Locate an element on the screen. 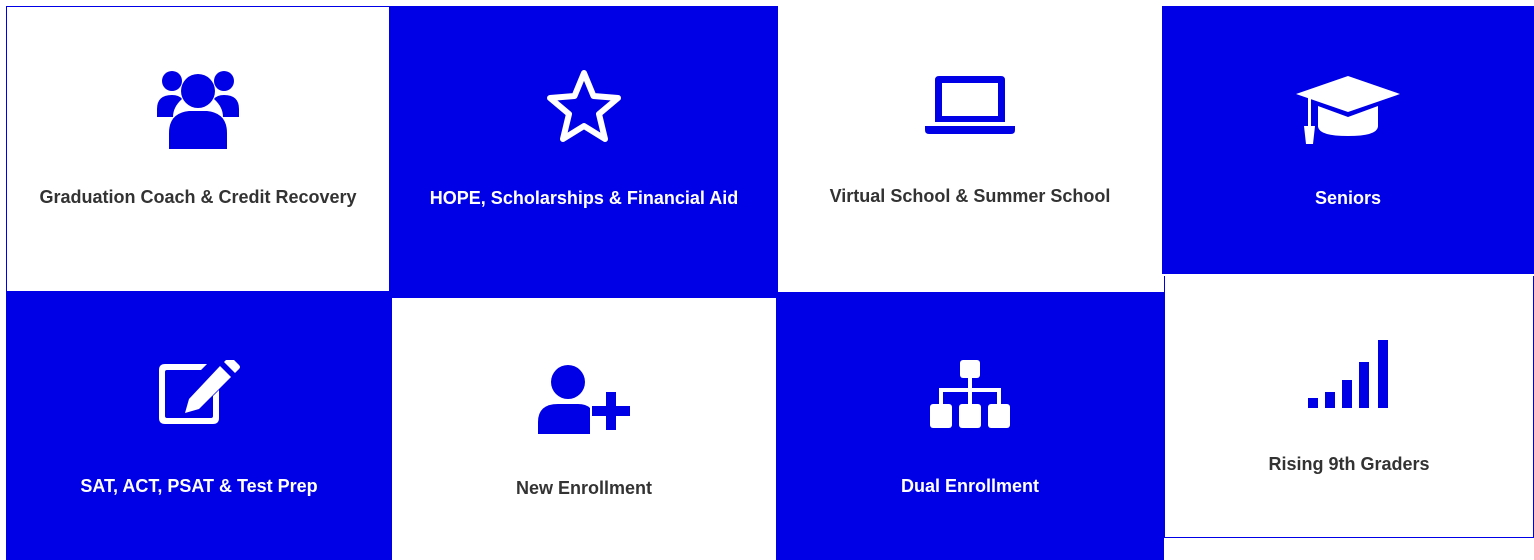 Image resolution: width=1534 pixels, height=560 pixels. tile-label: New Enrollment is located at coordinates (584, 488).